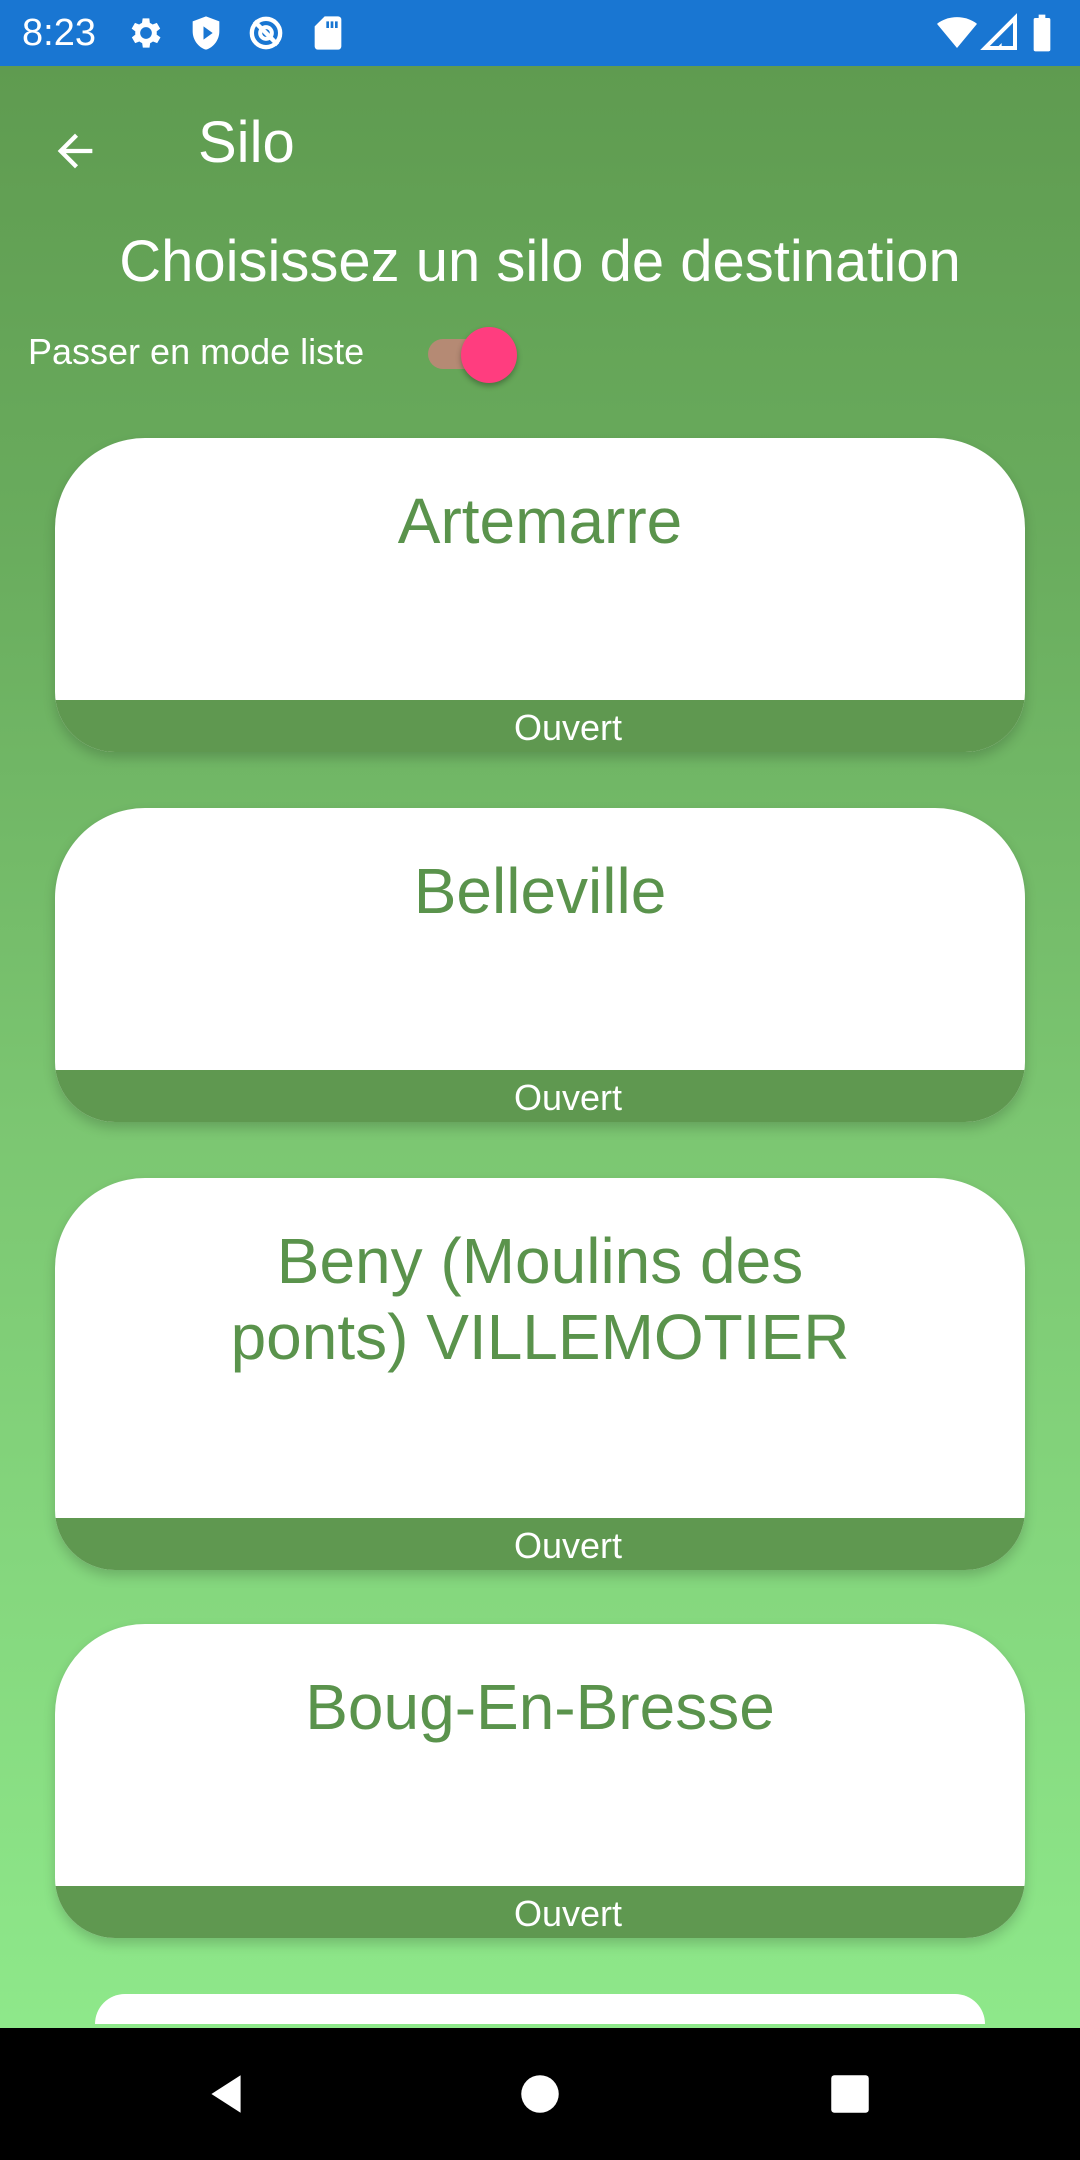  I want to click on silo-name: Belleville, so click(540, 891).